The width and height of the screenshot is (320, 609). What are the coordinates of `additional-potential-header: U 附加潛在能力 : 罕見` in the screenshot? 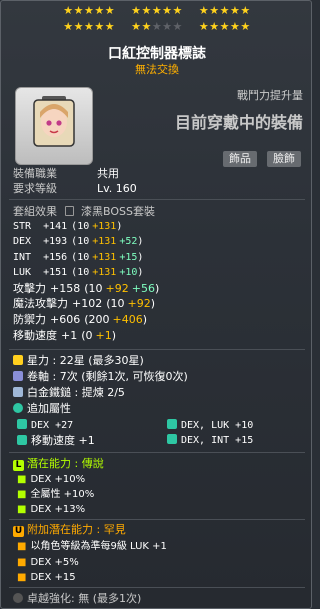 It's located at (69, 530).